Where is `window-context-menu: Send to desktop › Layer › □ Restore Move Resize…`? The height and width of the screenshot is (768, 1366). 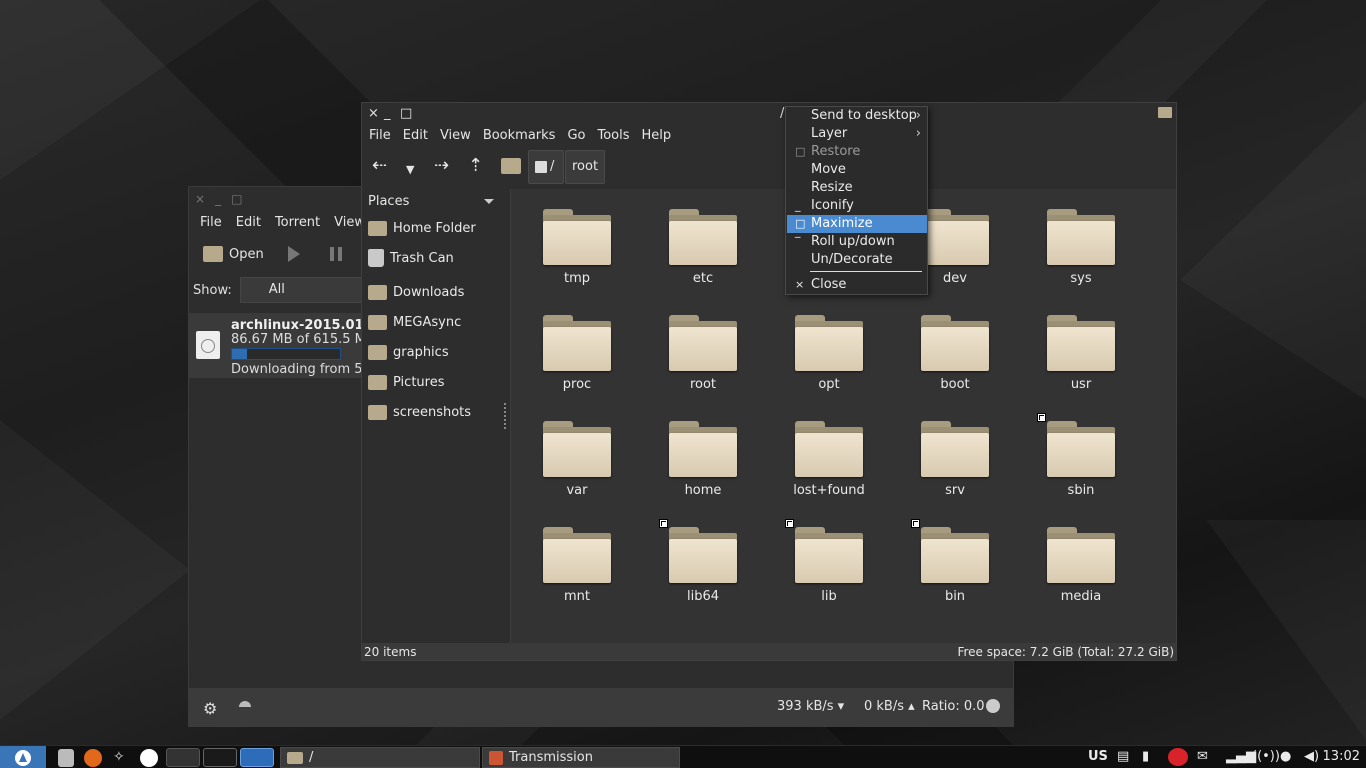
window-context-menu: Send to desktop › Layer › □ Restore Move Resize… is located at coordinates (856, 200).